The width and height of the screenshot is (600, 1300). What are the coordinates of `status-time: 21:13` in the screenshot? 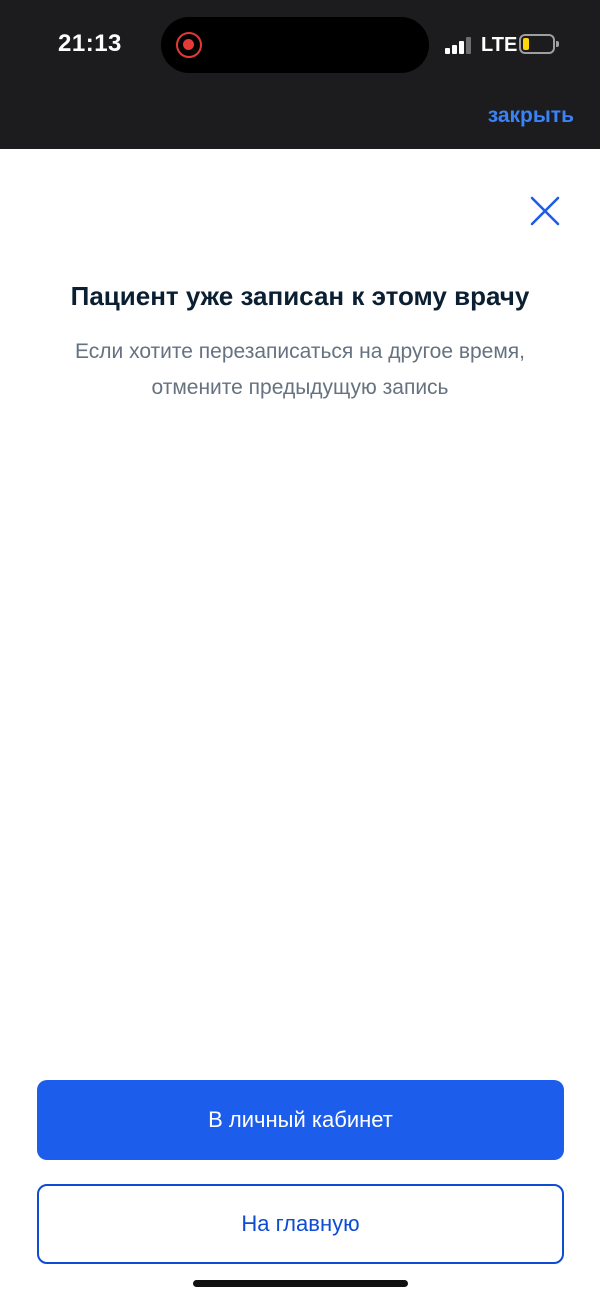 It's located at (90, 43).